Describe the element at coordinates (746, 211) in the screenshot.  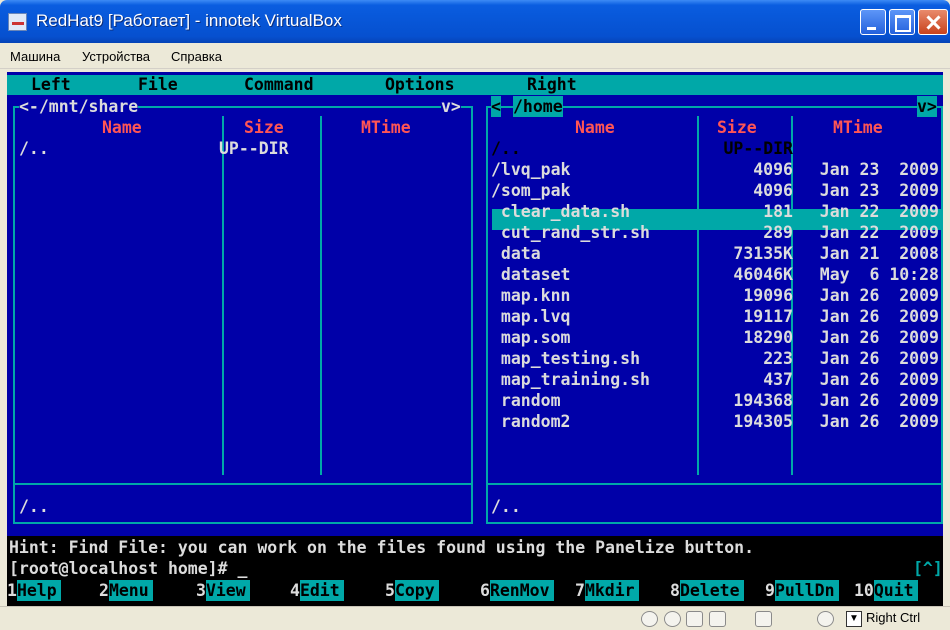
I see `right-row-size: 181` at that location.